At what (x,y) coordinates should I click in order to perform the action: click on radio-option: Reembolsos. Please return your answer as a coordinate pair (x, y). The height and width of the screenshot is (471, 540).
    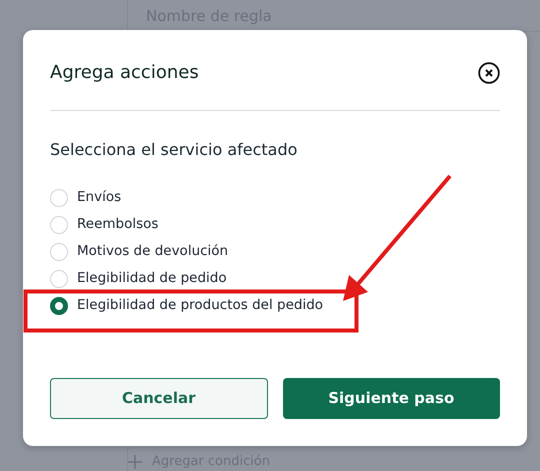
    Looking at the image, I should click on (275, 224).